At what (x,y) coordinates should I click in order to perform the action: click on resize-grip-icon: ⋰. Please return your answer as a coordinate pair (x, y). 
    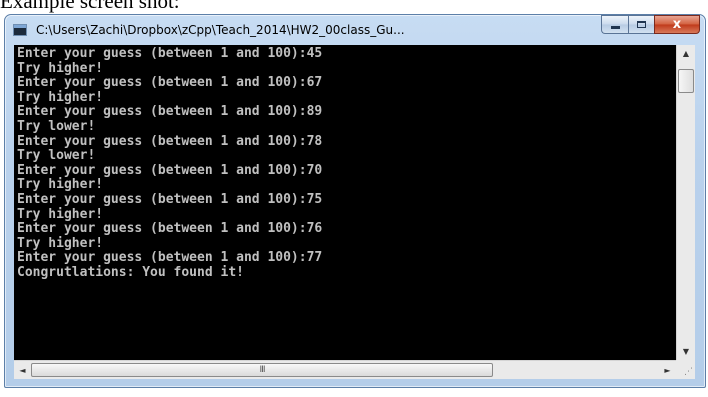
    Looking at the image, I should click on (688, 372).